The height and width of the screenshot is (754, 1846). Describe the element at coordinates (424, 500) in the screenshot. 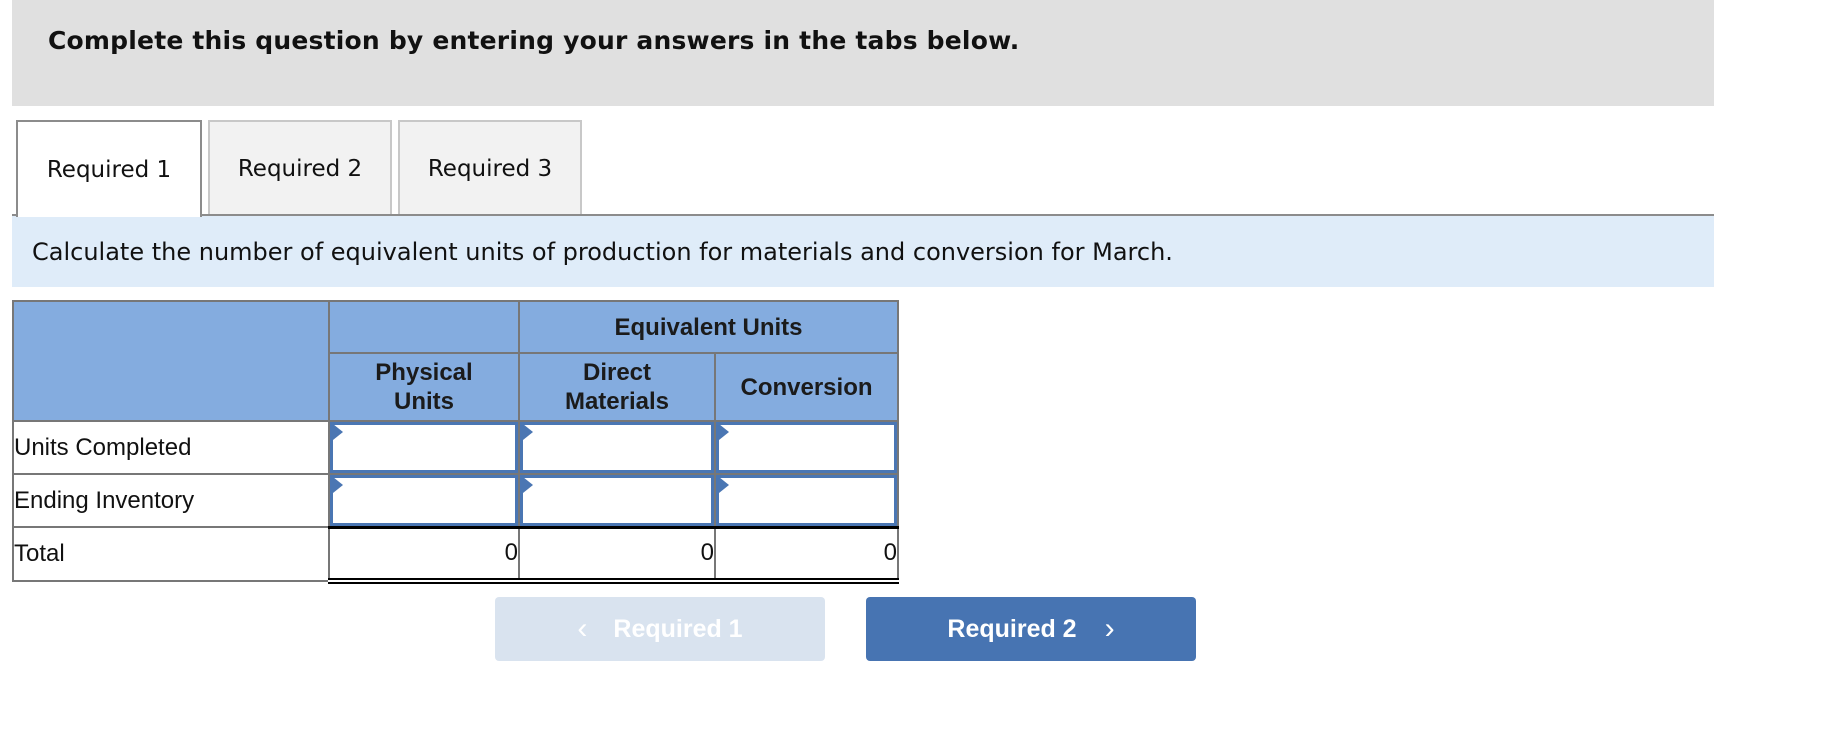

I see `ending-inventory-physical-input` at that location.